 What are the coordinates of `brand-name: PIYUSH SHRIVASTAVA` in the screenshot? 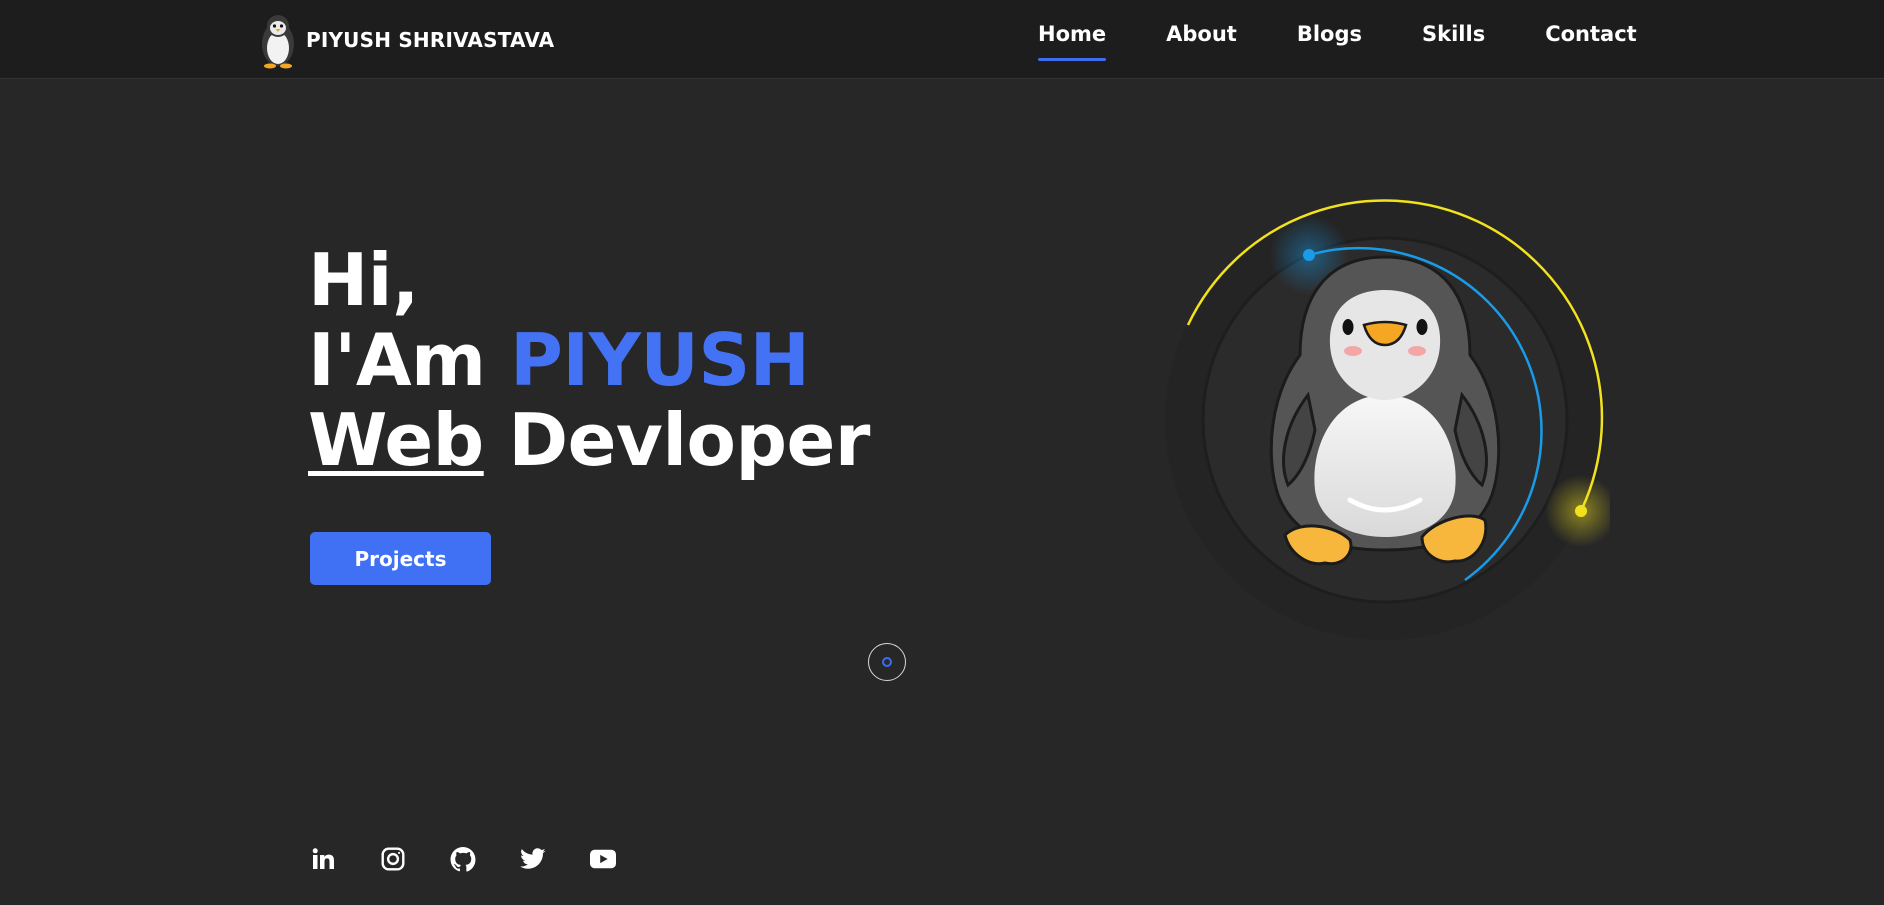 It's located at (430, 40).